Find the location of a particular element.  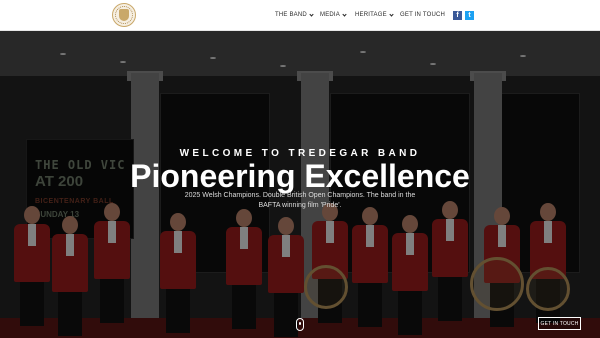

nav-the-band: THE BAND is located at coordinates (294, 14).